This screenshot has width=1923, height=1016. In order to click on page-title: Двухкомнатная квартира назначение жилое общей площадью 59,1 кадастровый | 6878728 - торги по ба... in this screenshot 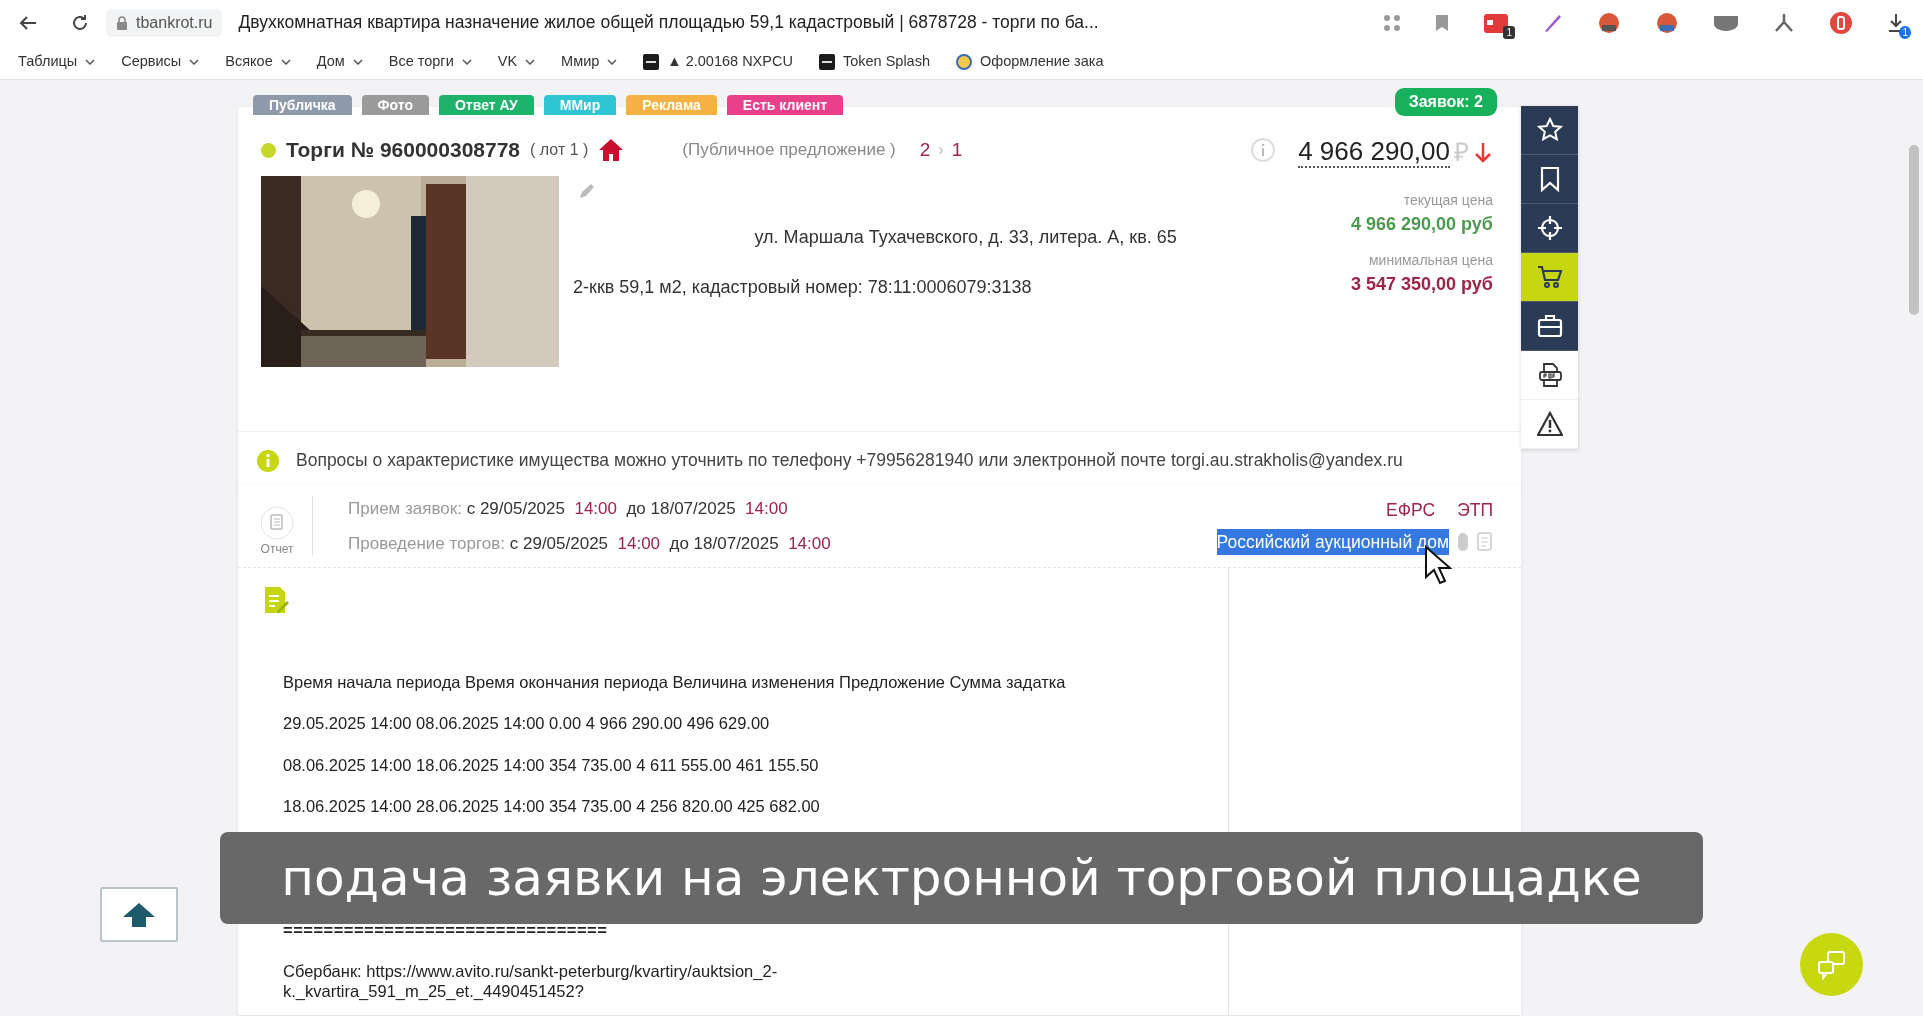, I will do `click(668, 23)`.